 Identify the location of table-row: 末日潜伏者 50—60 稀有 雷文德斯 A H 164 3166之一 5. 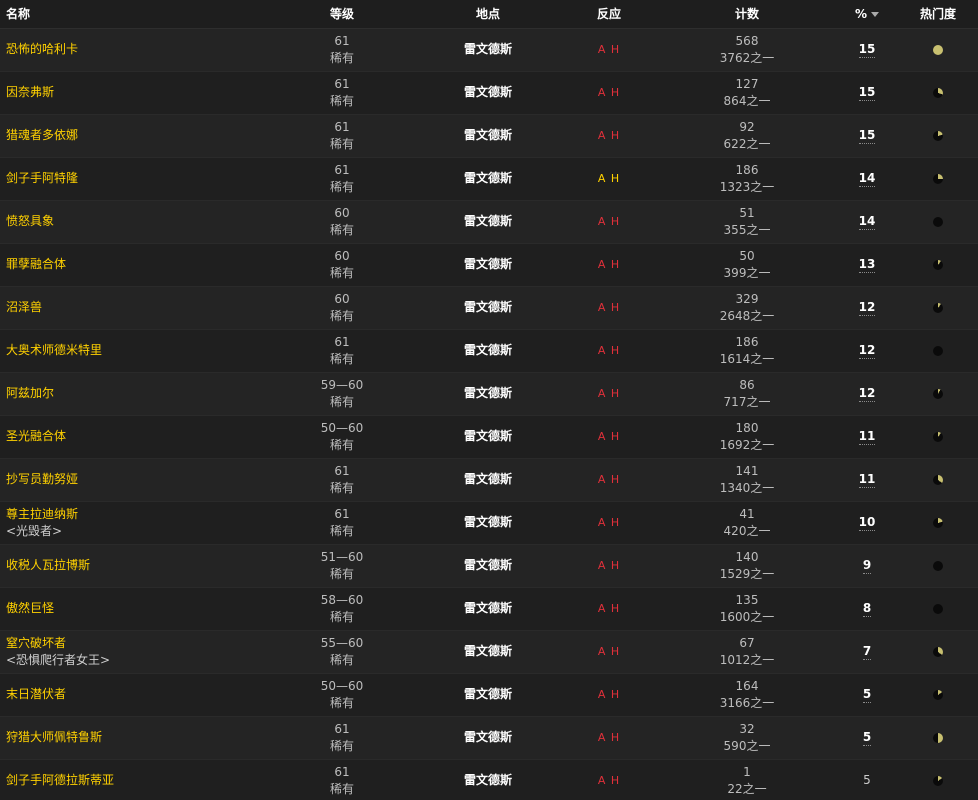
(489, 694).